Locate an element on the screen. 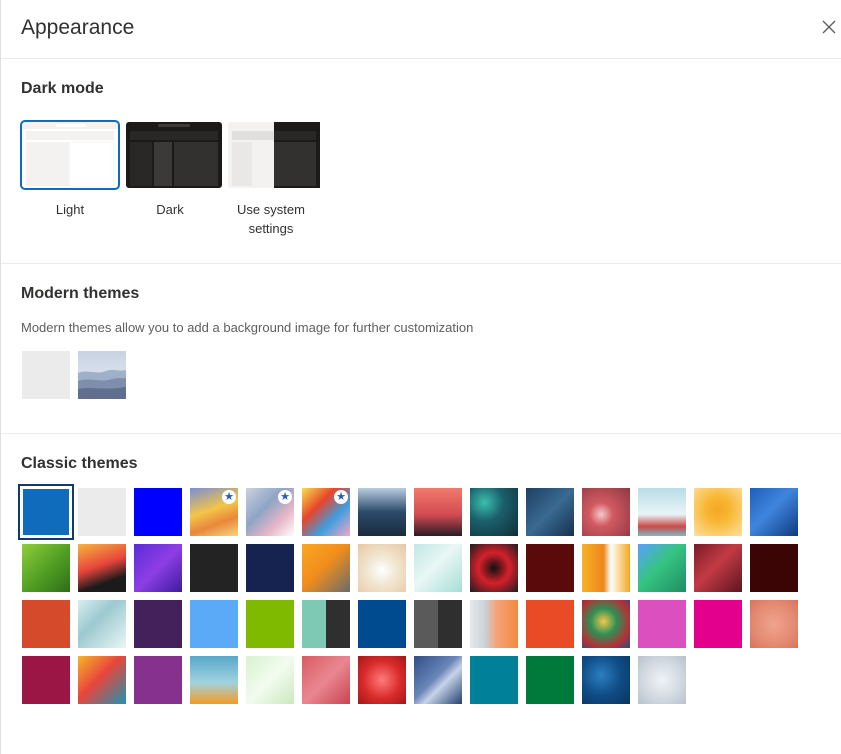  dark-mode-label-line: Dark is located at coordinates (170, 209).